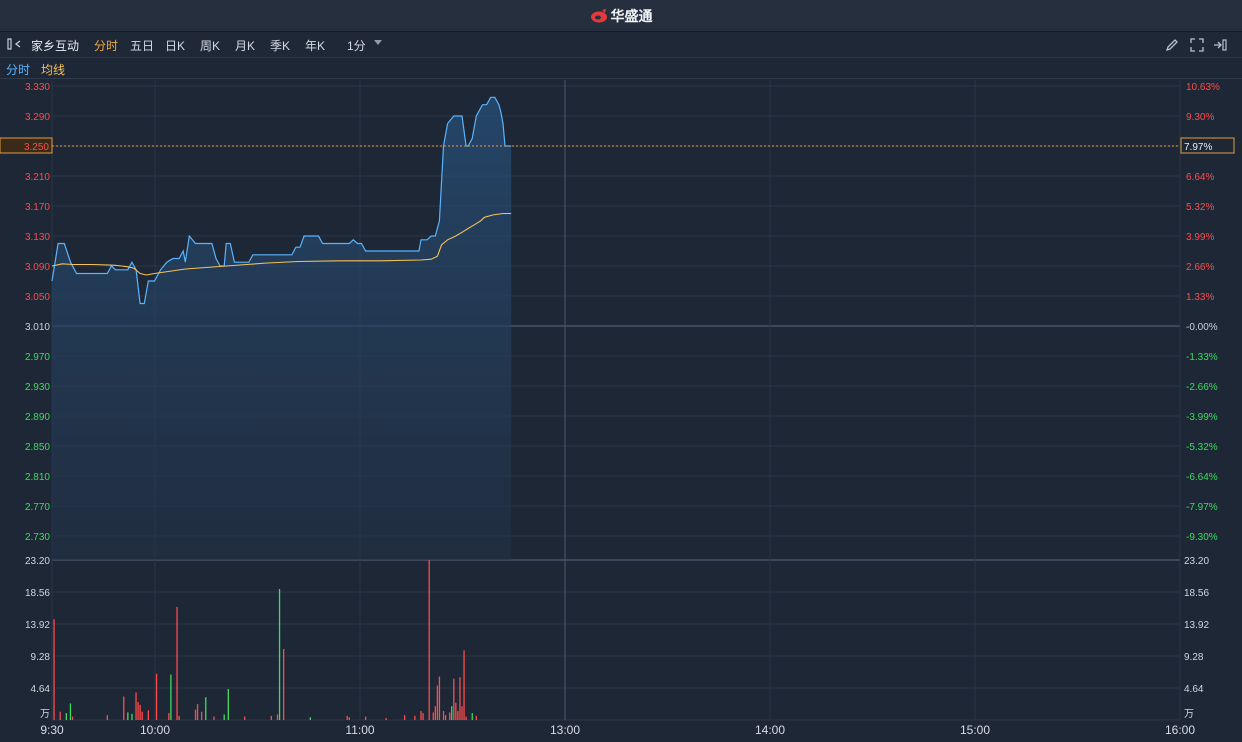  Describe the element at coordinates (1180, 730) in the screenshot. I see `time-axis-label: 16:00` at that location.